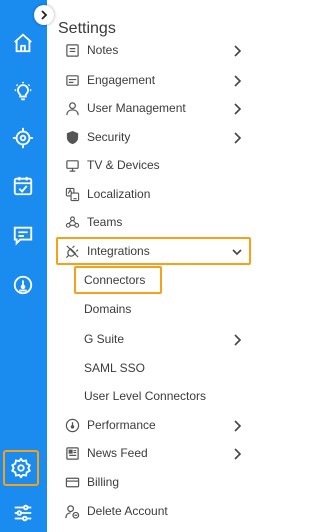 Image resolution: width=320 pixels, height=532 pixels. I want to click on shield-icon, so click(72, 137).